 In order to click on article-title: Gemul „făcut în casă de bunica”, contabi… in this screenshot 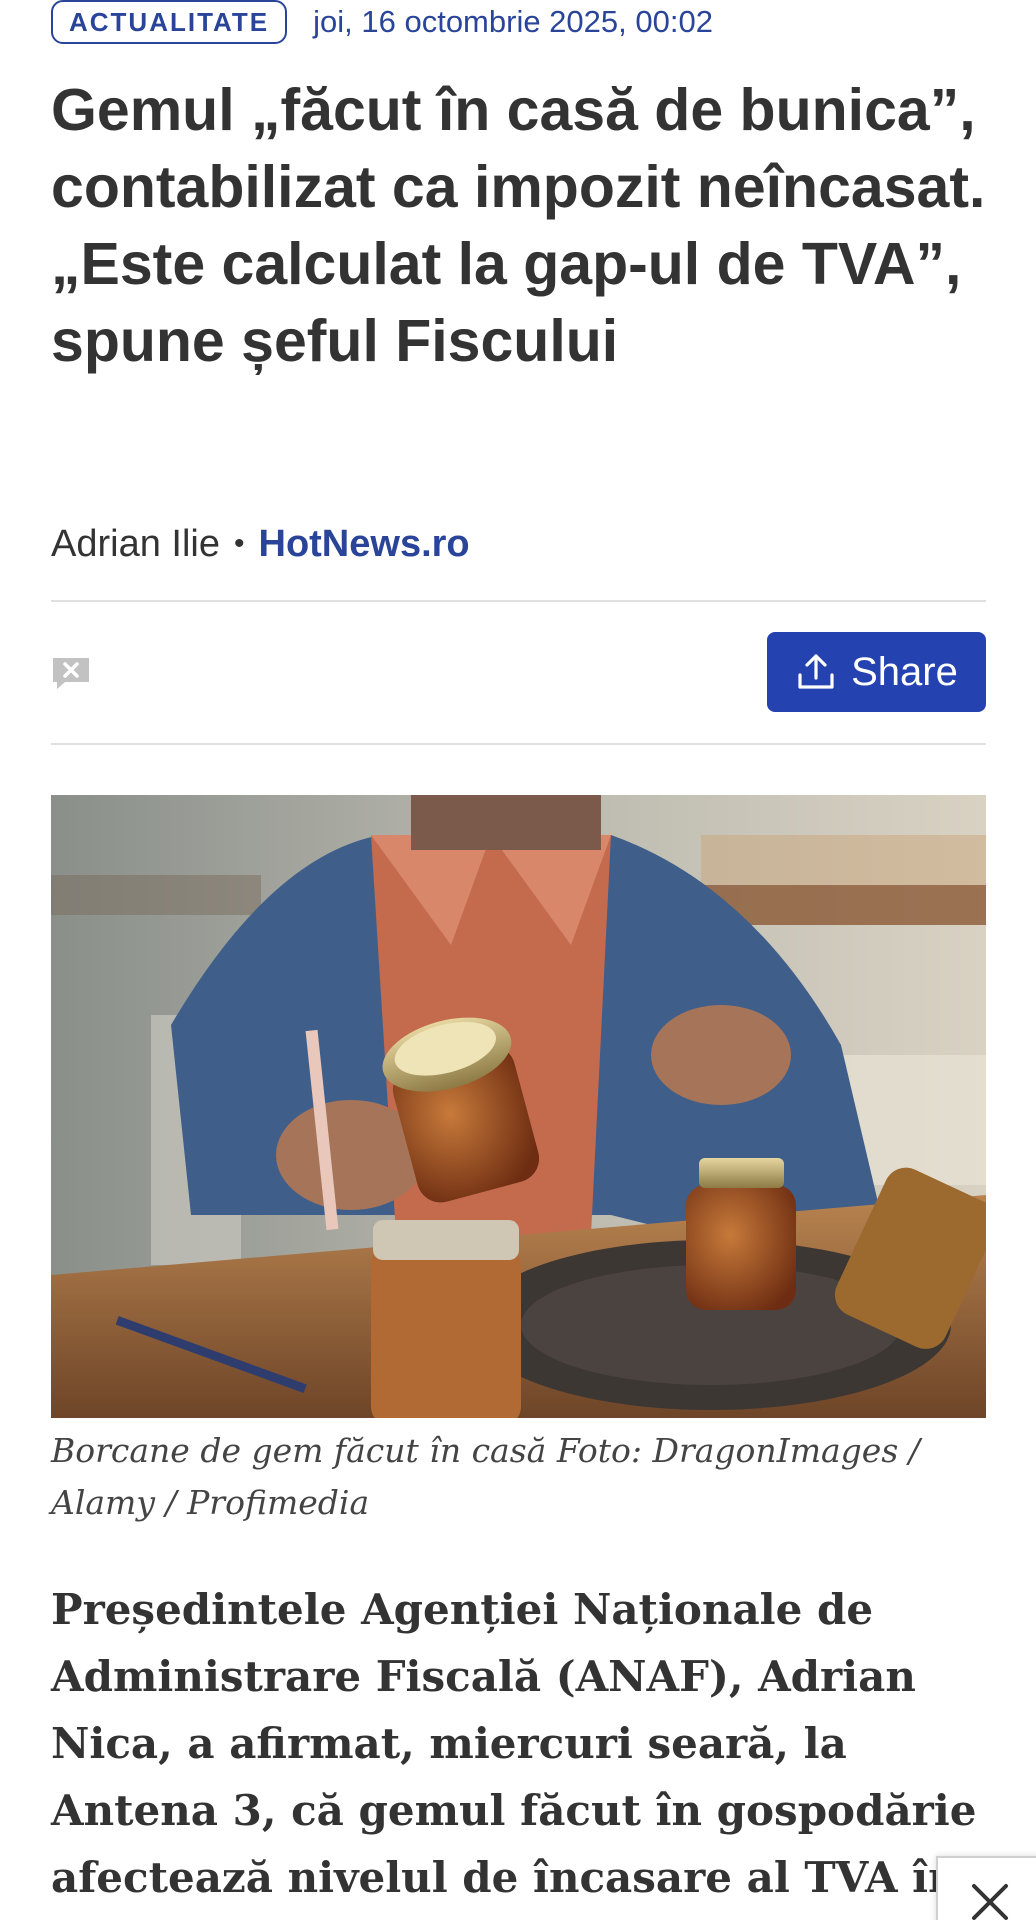, I will do `click(518, 225)`.